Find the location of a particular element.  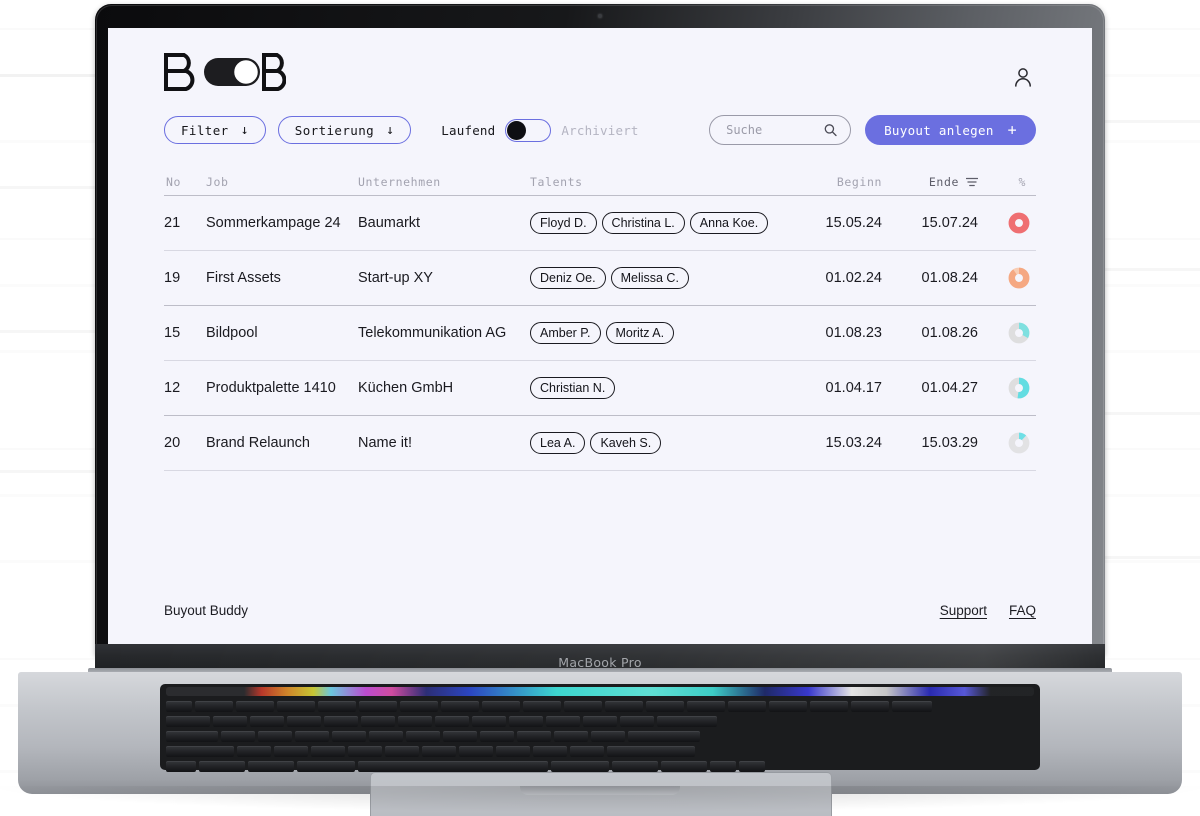

user-account-button is located at coordinates (1023, 77).